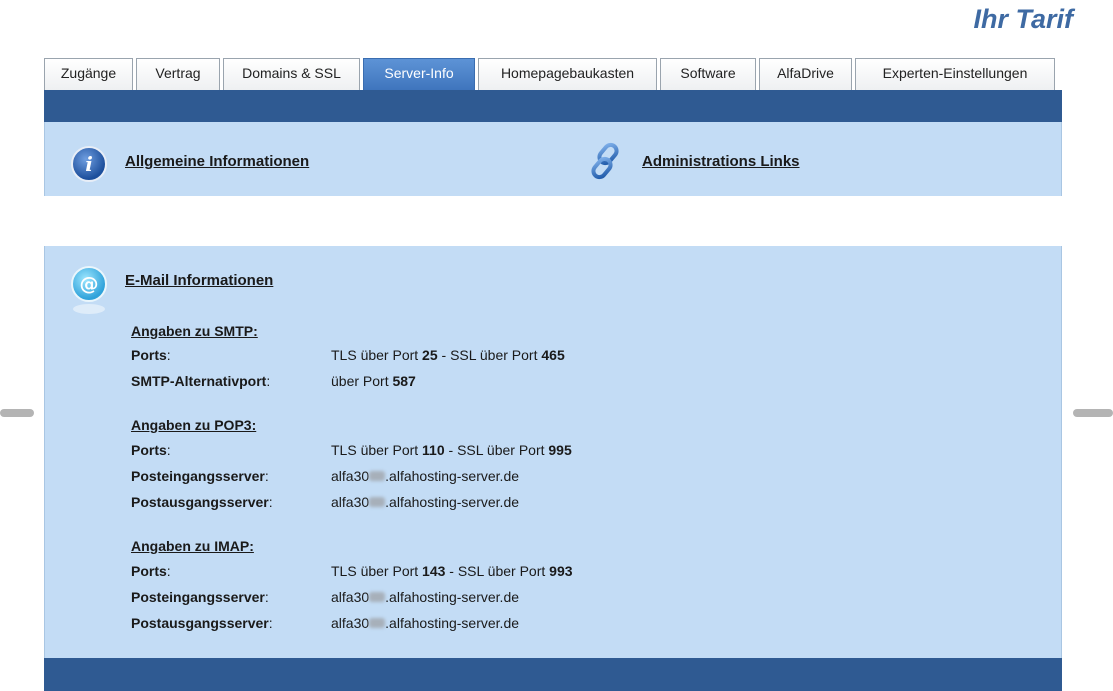  Describe the element at coordinates (192, 546) in the screenshot. I see `imap-title: Angaben zu IMAP:` at that location.